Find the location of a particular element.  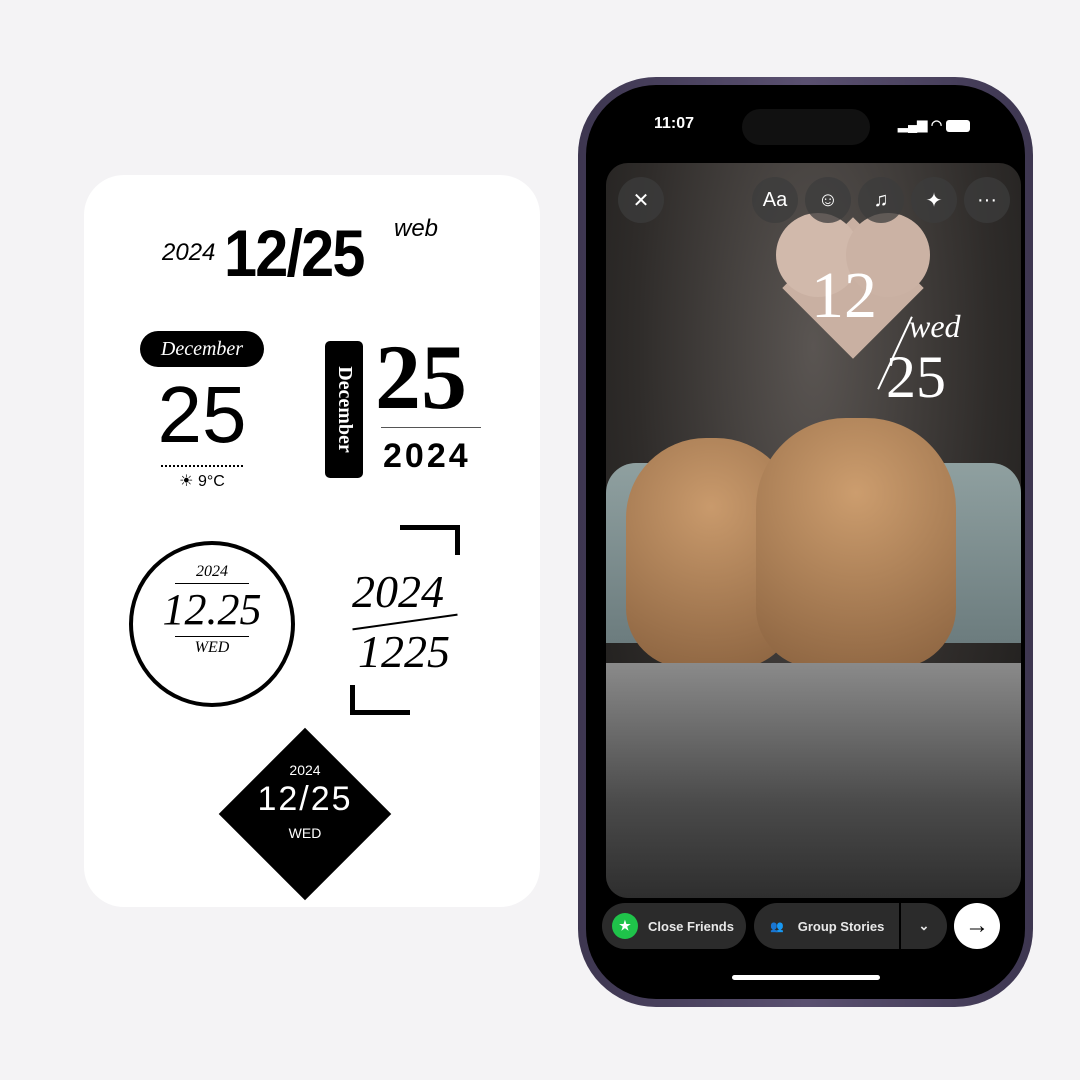

group-dropdown-button: ⌄ is located at coordinates (924, 926).